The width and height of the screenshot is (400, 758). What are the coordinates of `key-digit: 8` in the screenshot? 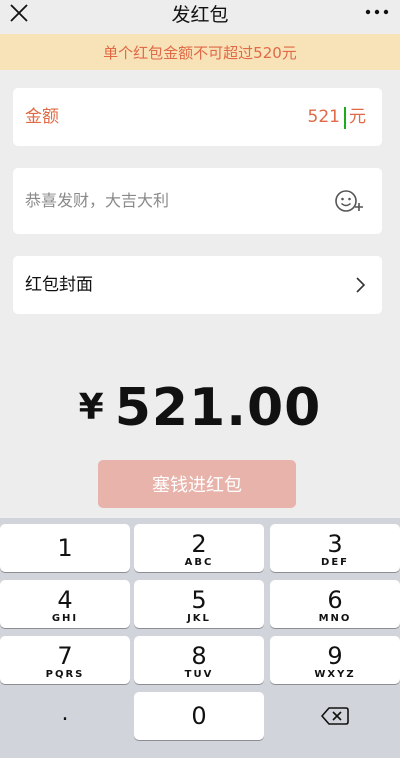 It's located at (199, 656).